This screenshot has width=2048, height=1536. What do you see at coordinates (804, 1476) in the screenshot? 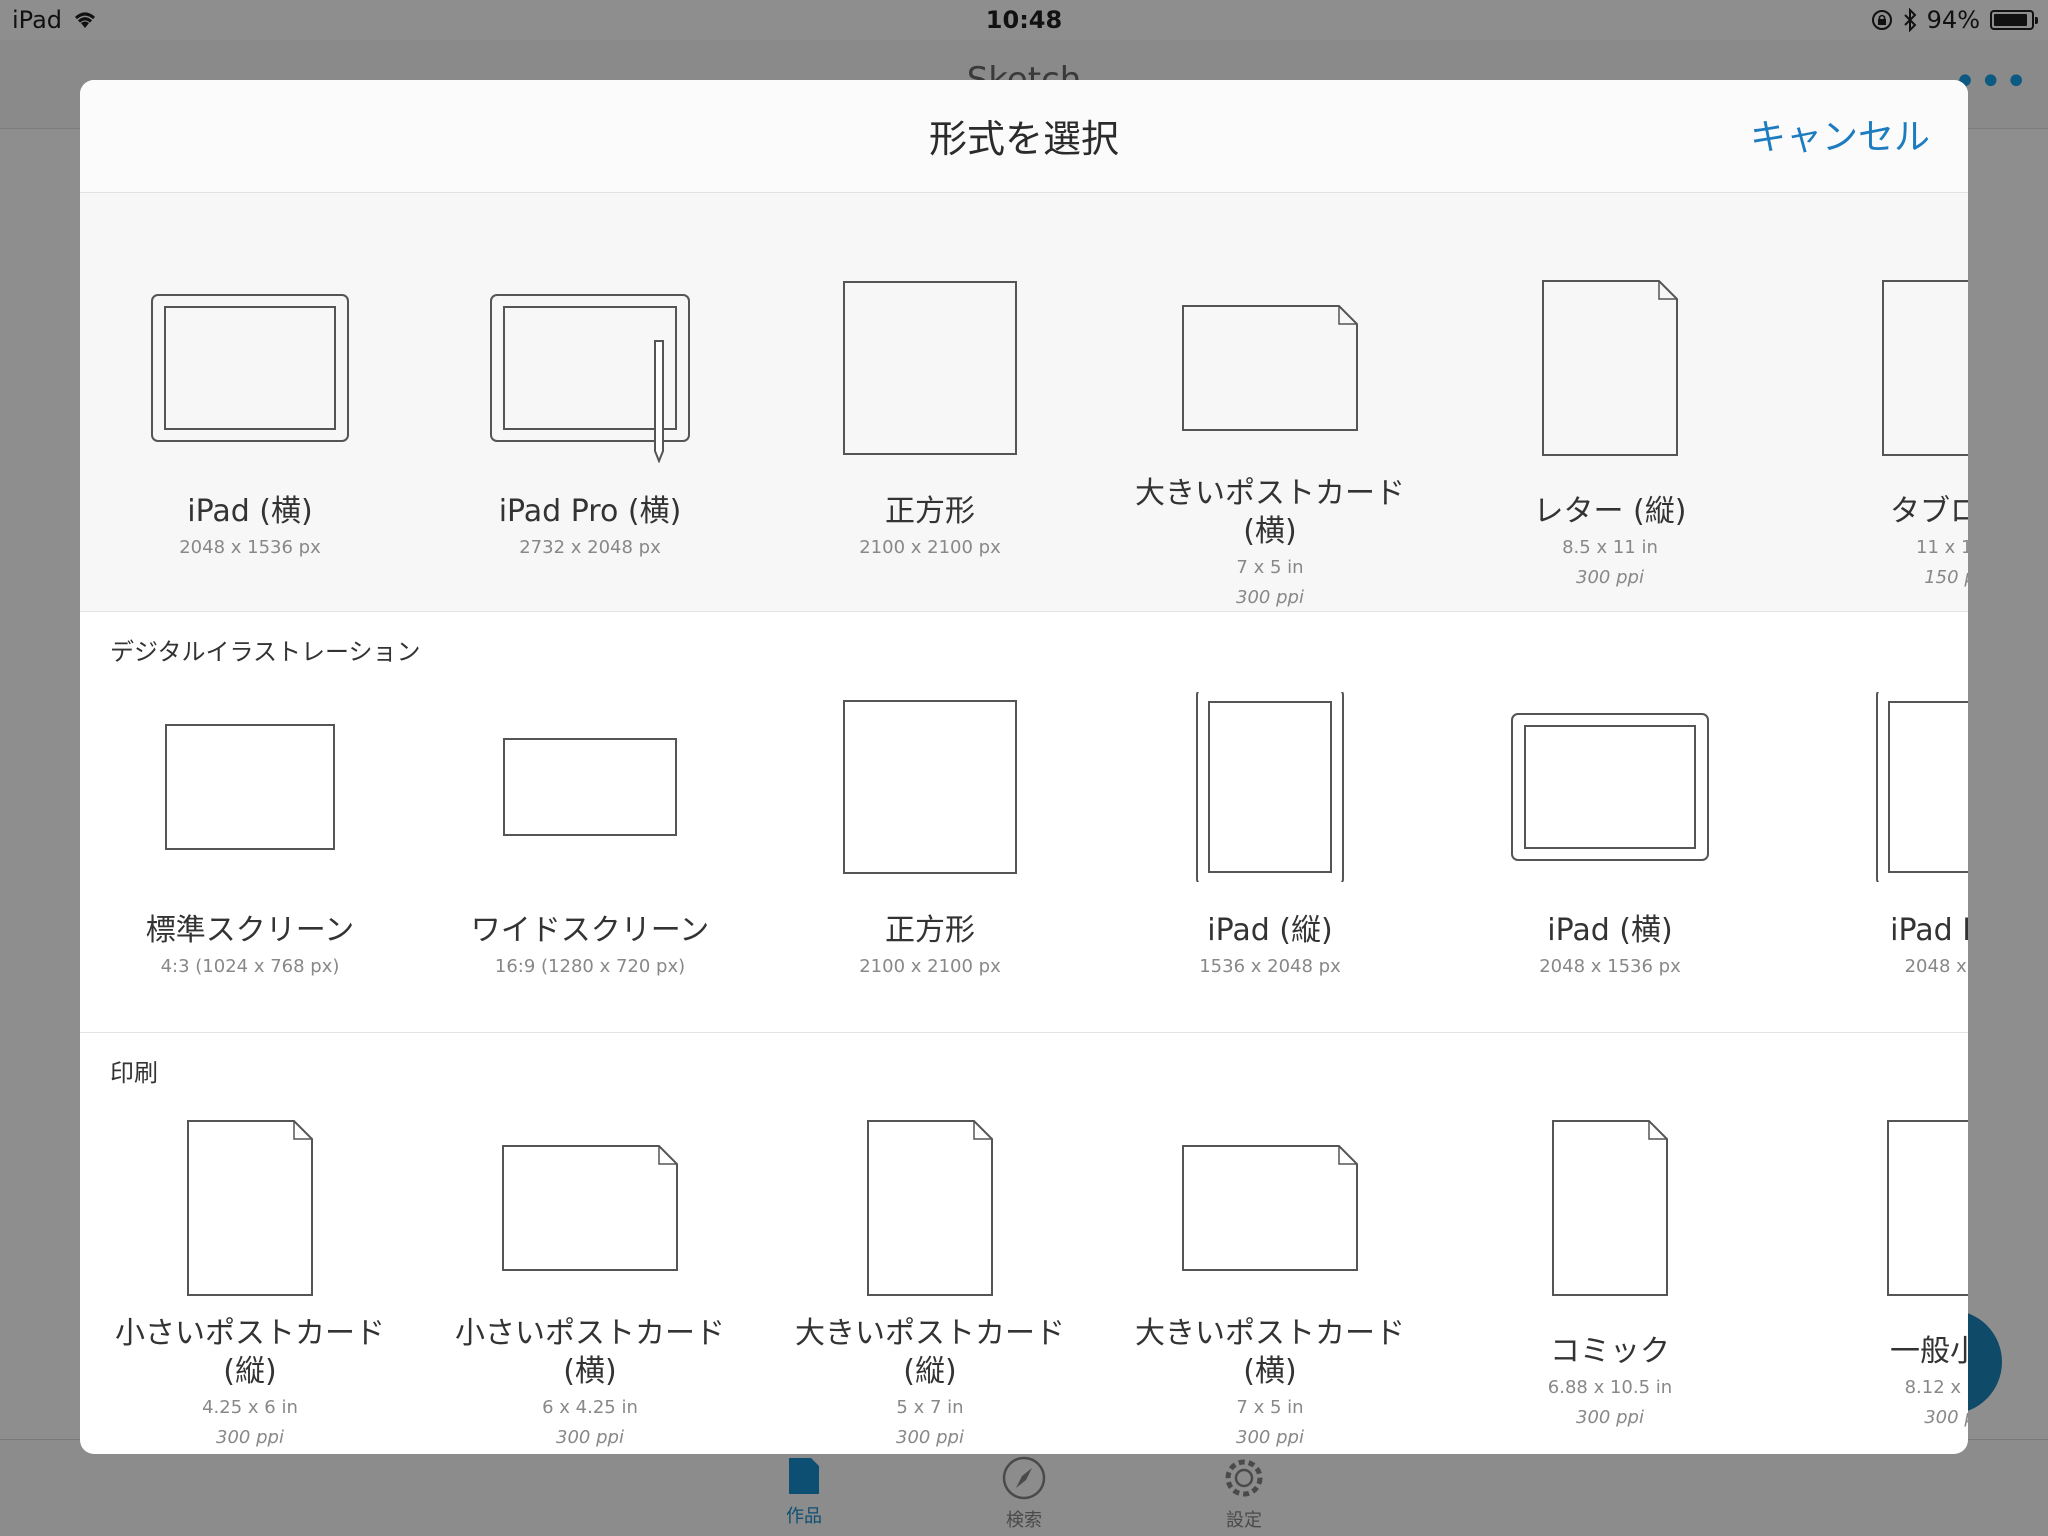
I see `document-icon` at bounding box center [804, 1476].